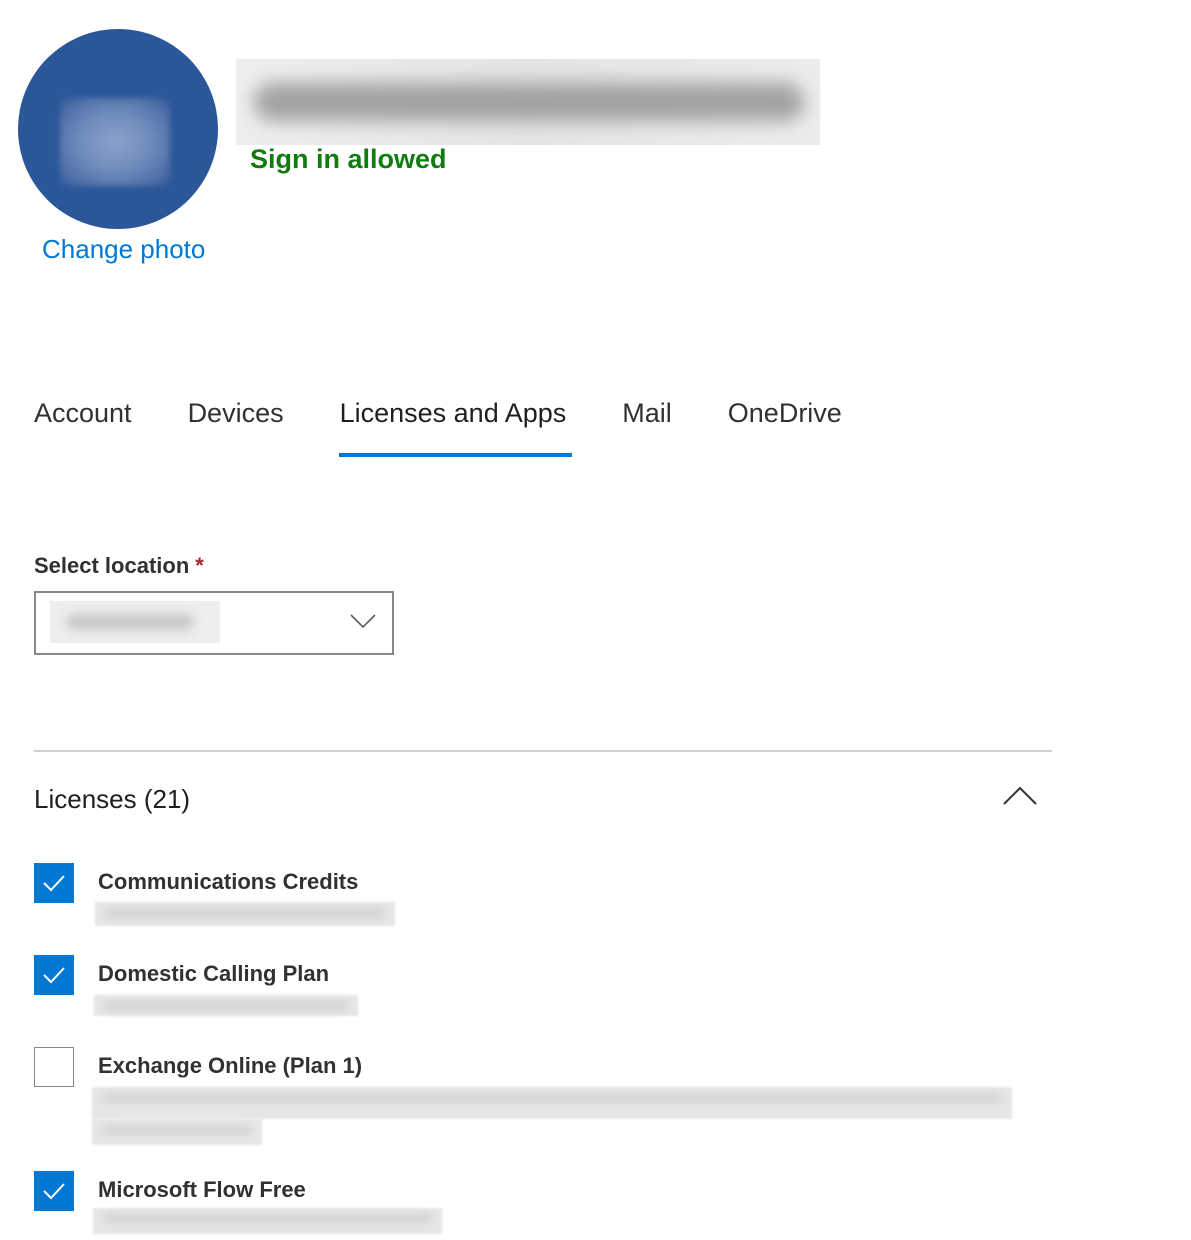 The height and width of the screenshot is (1240, 1191). I want to click on licenses-title: Licenses (21), so click(112, 799).